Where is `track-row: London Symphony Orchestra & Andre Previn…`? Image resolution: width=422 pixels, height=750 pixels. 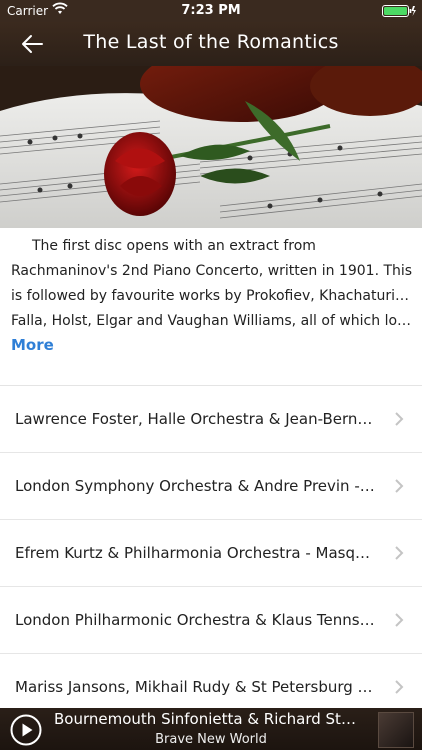
track-row: London Symphony Orchestra & Andre Previn… is located at coordinates (211, 486).